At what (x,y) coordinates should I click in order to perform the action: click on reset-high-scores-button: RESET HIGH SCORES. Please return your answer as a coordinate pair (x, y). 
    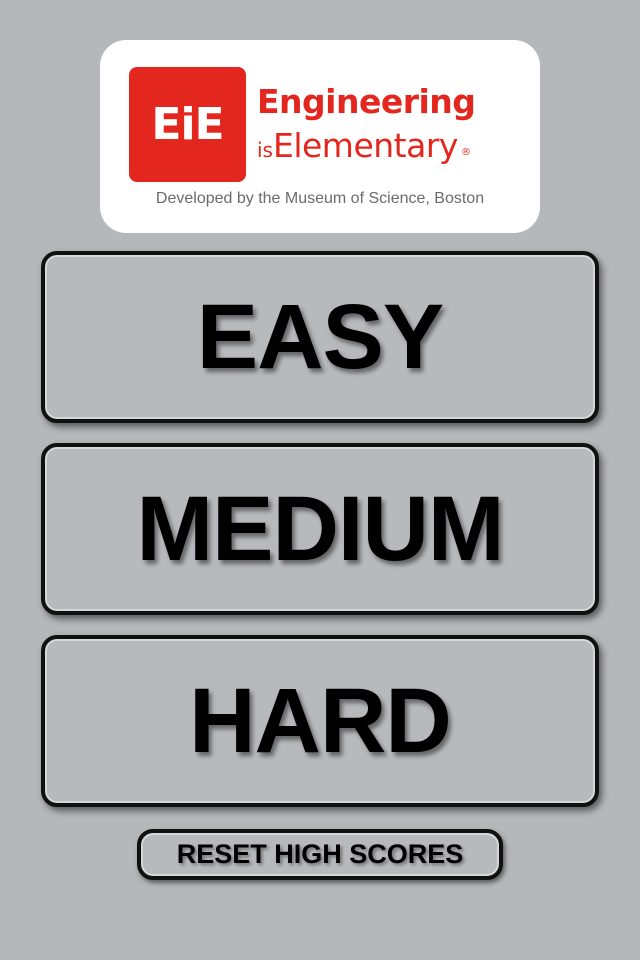
    Looking at the image, I should click on (320, 854).